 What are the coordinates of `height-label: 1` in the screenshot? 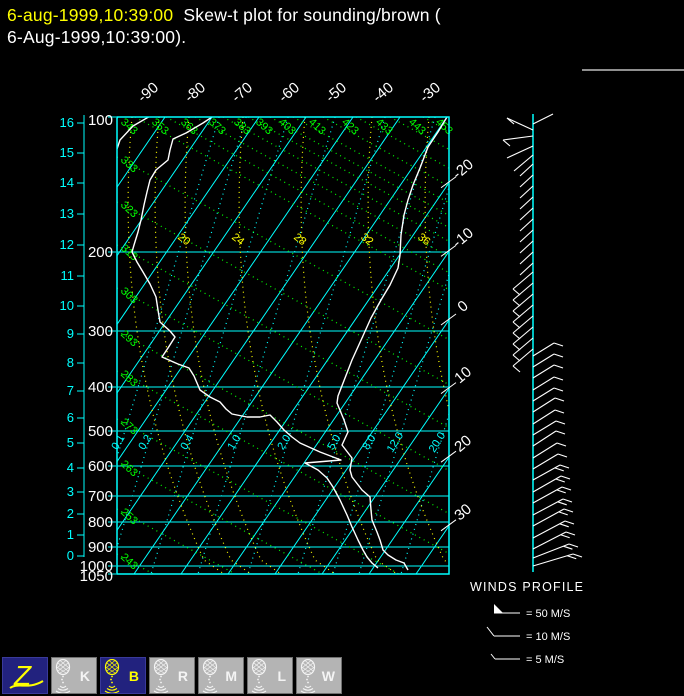 It's located at (70, 534).